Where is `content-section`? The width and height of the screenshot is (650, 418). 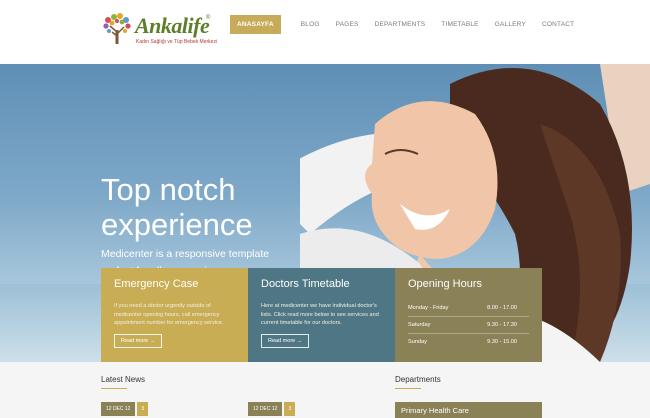 content-section is located at coordinates (325, 390).